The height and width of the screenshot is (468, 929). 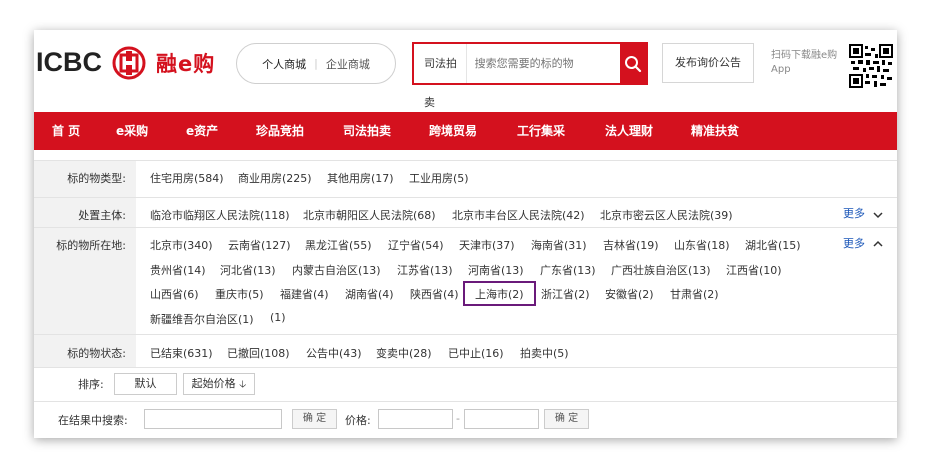 I want to click on filter-option: 工业用房(5), so click(x=439, y=178).